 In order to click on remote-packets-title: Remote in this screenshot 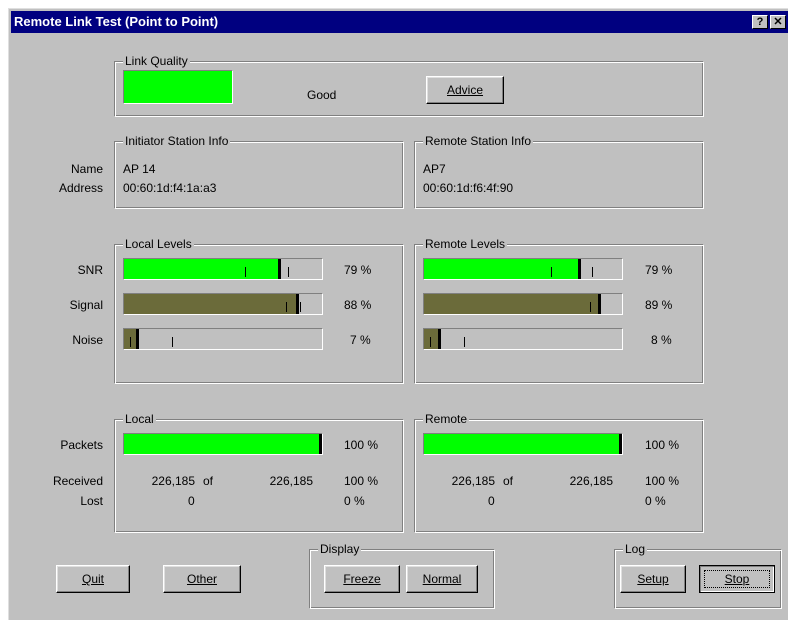, I will do `click(446, 419)`.